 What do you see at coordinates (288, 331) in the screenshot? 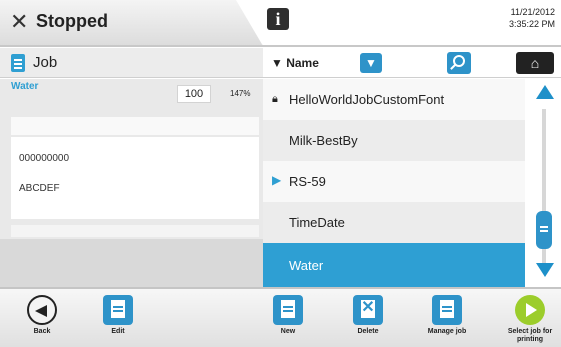
I see `new-label: New` at bounding box center [288, 331].